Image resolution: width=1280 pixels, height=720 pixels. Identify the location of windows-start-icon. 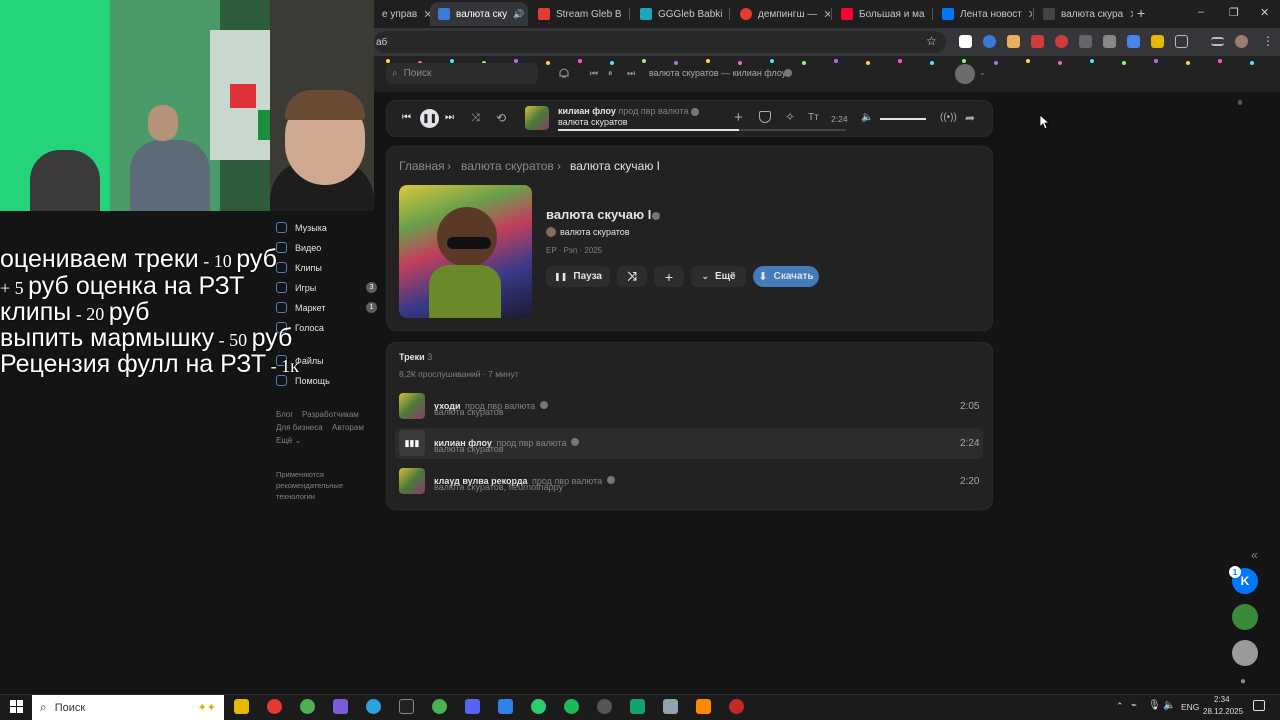
(16, 706).